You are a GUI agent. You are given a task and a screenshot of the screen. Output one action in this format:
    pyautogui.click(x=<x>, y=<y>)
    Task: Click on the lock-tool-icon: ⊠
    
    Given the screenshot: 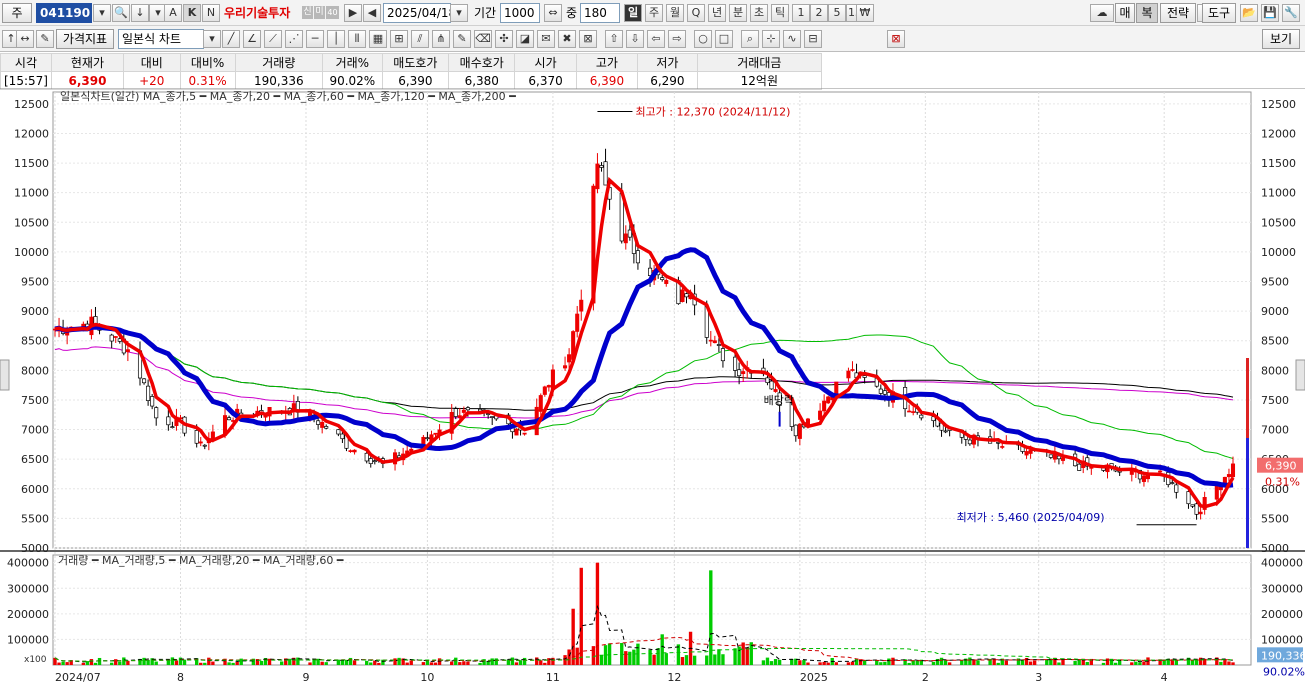 What is the action you would take?
    pyautogui.click(x=588, y=39)
    